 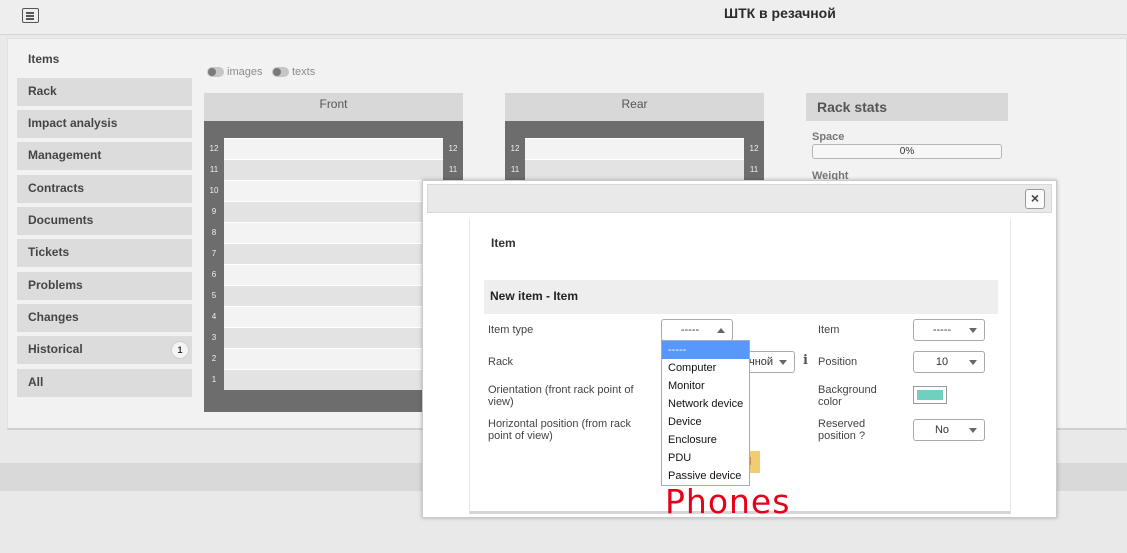 I want to click on dropdown-option: -----, so click(x=705, y=350).